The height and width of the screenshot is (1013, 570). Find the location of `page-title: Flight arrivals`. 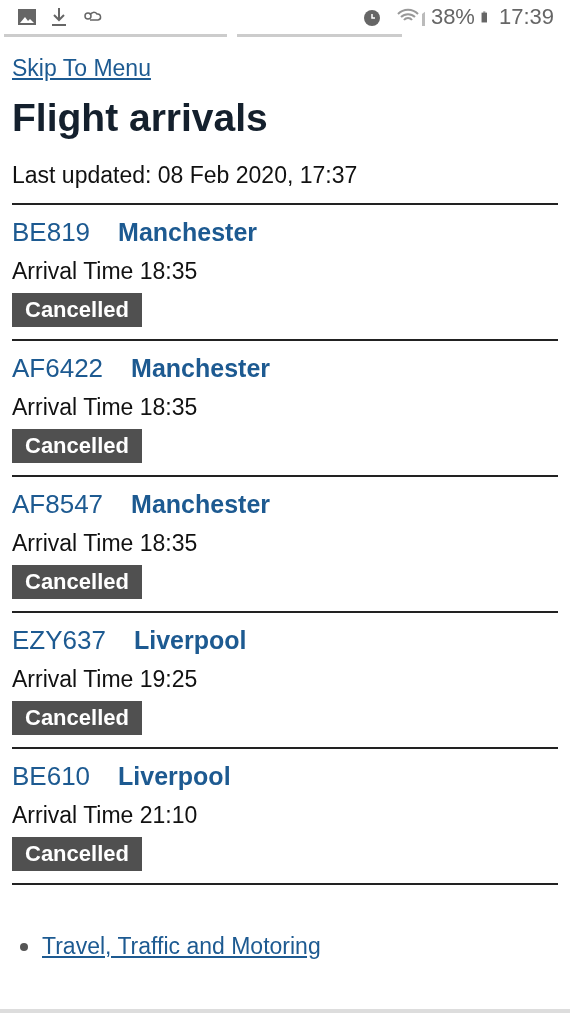

page-title: Flight arrivals is located at coordinates (140, 118).